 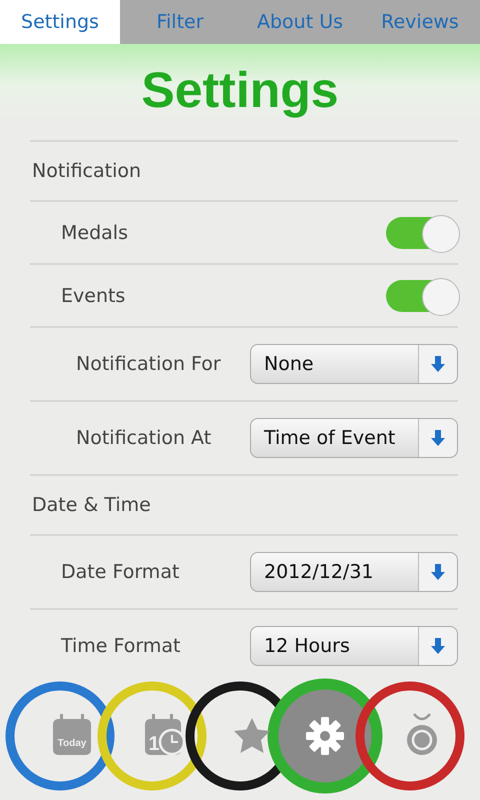 I want to click on settings-icon, so click(x=325, y=736).